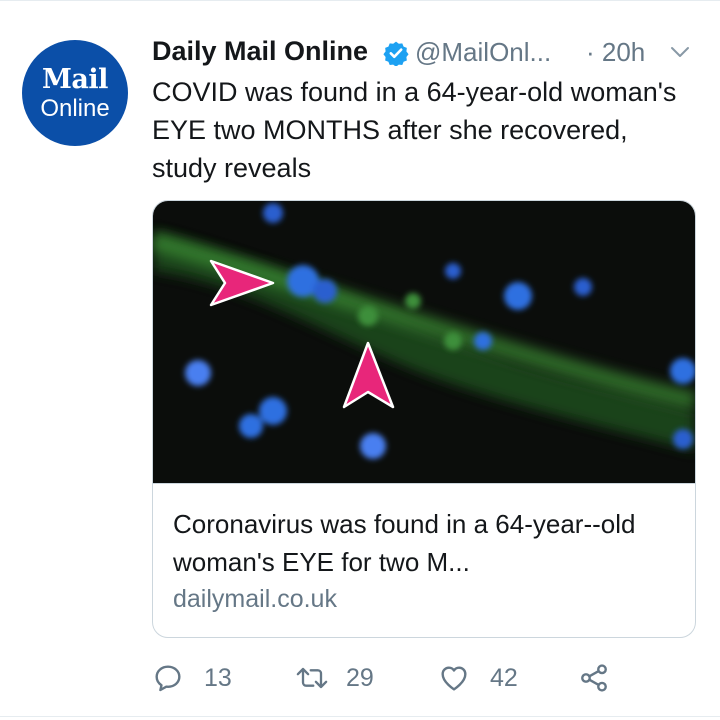 Image resolution: width=720 pixels, height=720 pixels. What do you see at coordinates (680, 52) in the screenshot?
I see `chevron-down-icon` at bounding box center [680, 52].